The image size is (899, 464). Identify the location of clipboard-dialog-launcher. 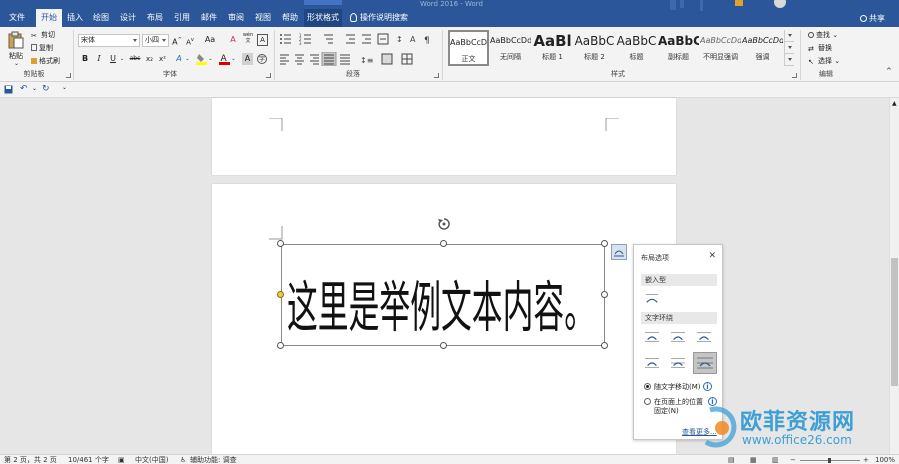
(68, 75).